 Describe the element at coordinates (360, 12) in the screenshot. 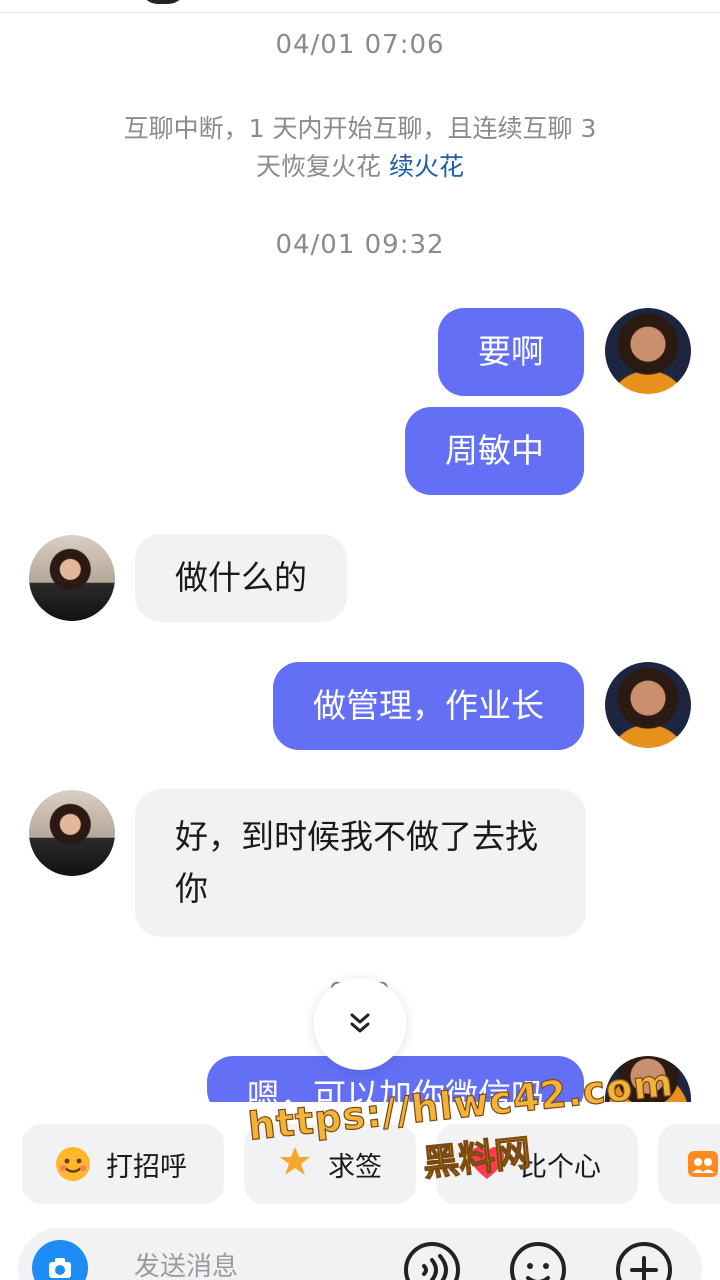

I see `header-divider` at that location.